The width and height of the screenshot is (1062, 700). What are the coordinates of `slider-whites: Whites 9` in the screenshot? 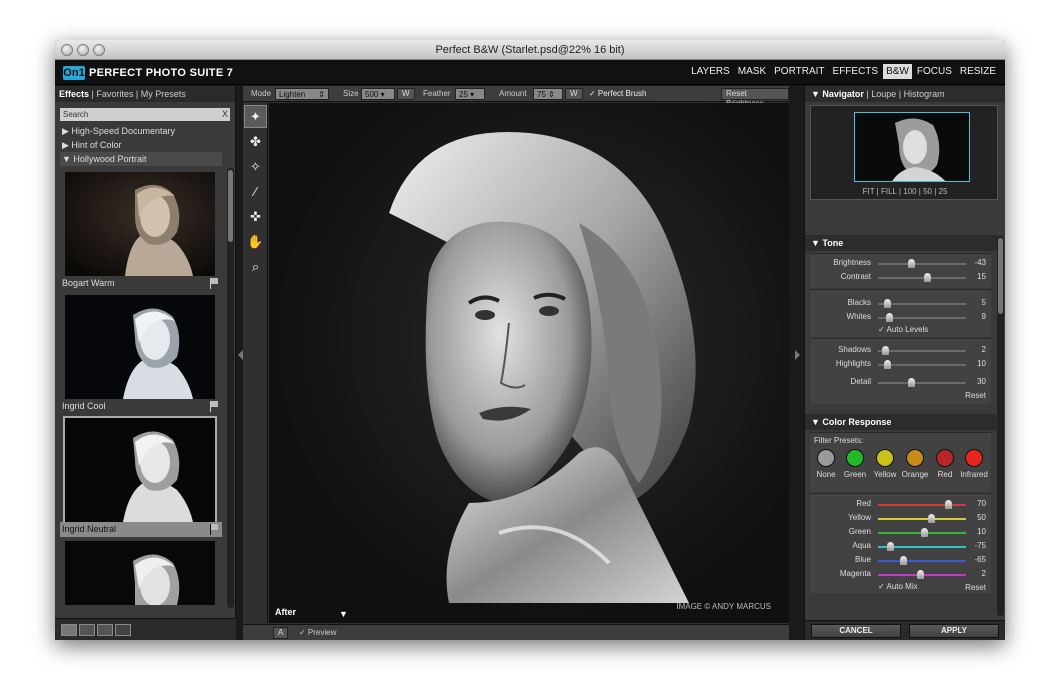 It's located at (900, 318).